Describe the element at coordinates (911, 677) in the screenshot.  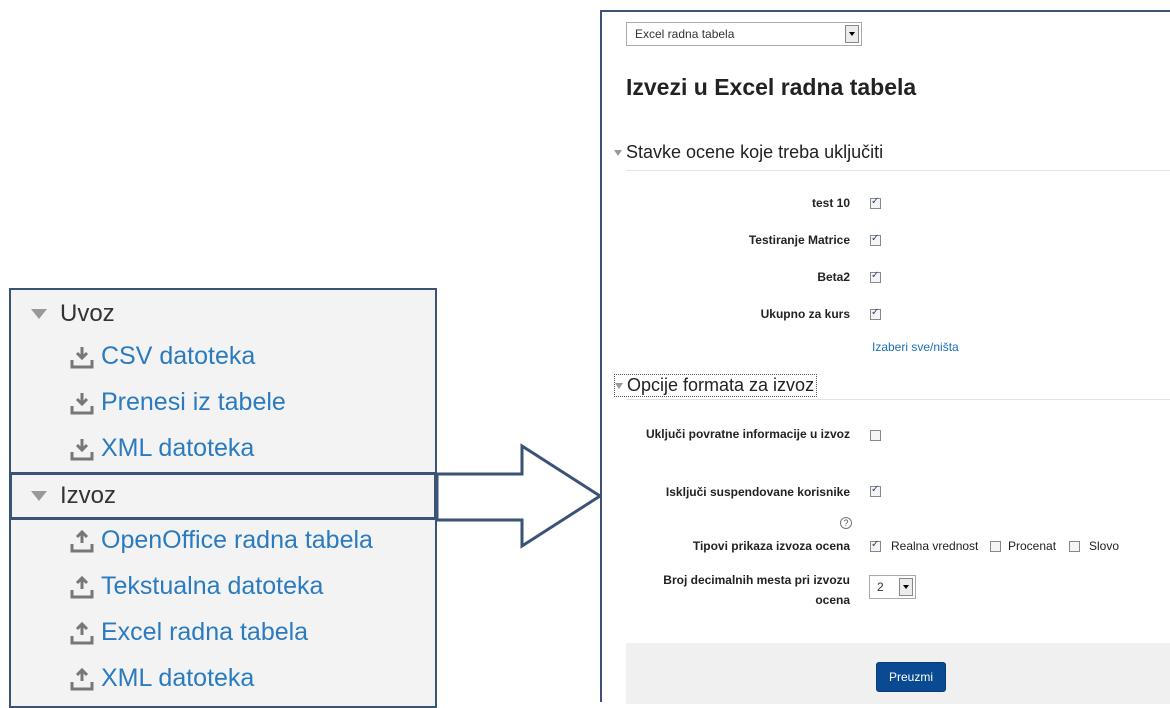
I see `download-button: Preuzmi` at that location.